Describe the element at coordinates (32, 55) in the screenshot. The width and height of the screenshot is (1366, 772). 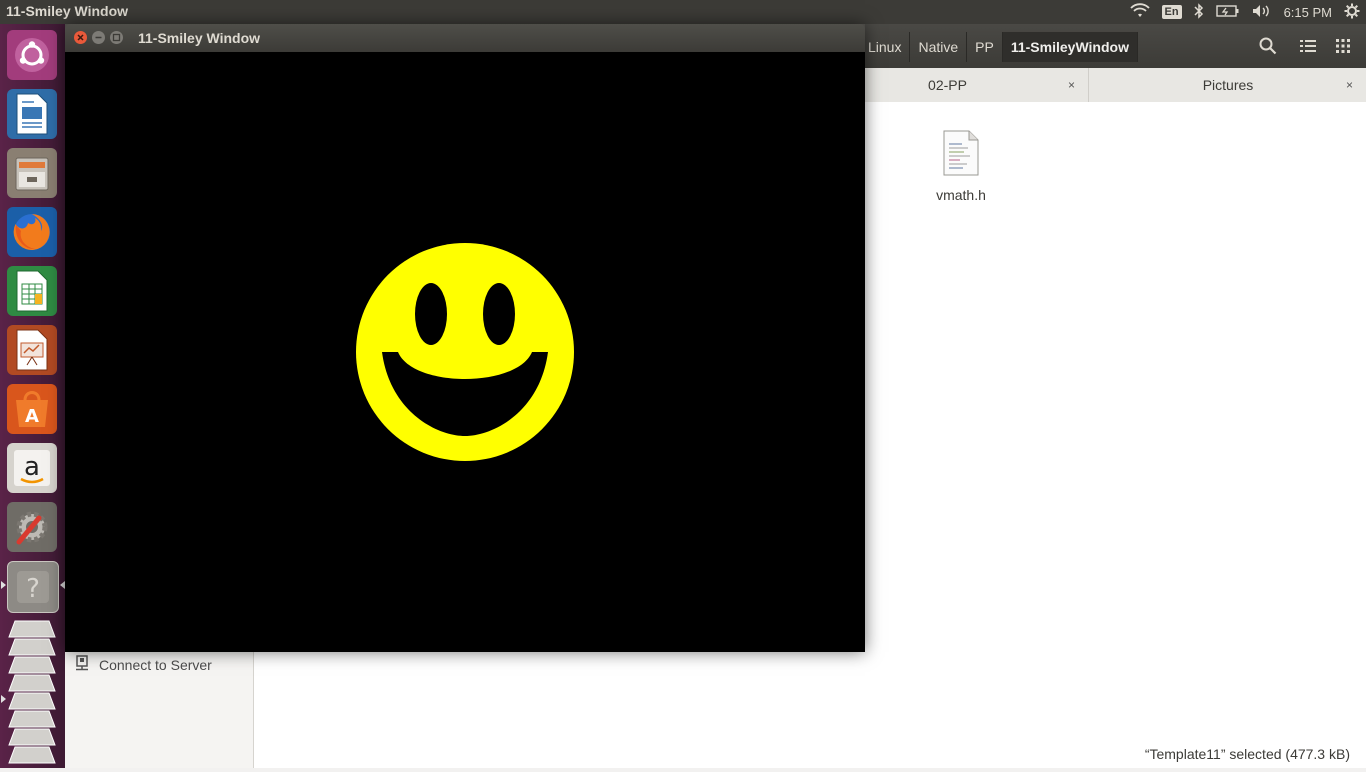
I see `ubuntu-dash-icon` at that location.